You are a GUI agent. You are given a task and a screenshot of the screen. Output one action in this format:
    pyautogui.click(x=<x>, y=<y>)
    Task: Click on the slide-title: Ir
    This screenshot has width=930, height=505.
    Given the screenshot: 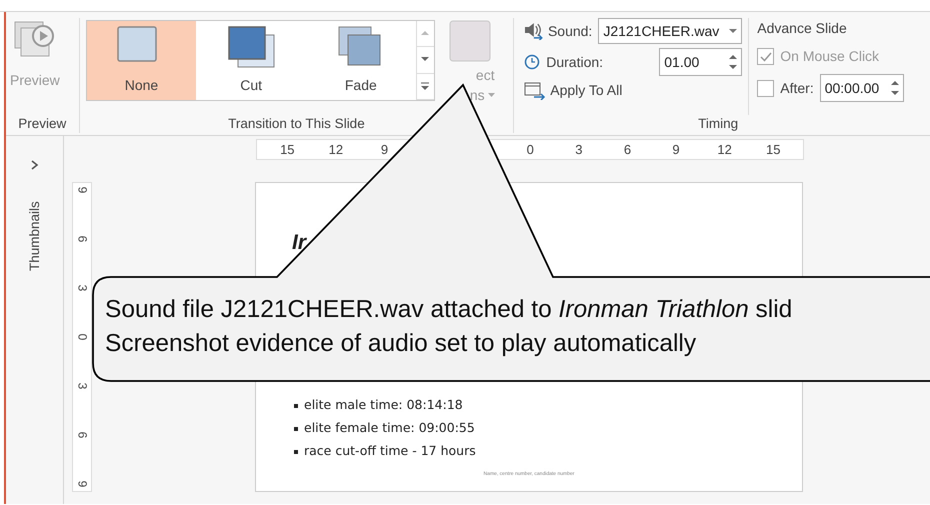 What is the action you would take?
    pyautogui.click(x=299, y=243)
    